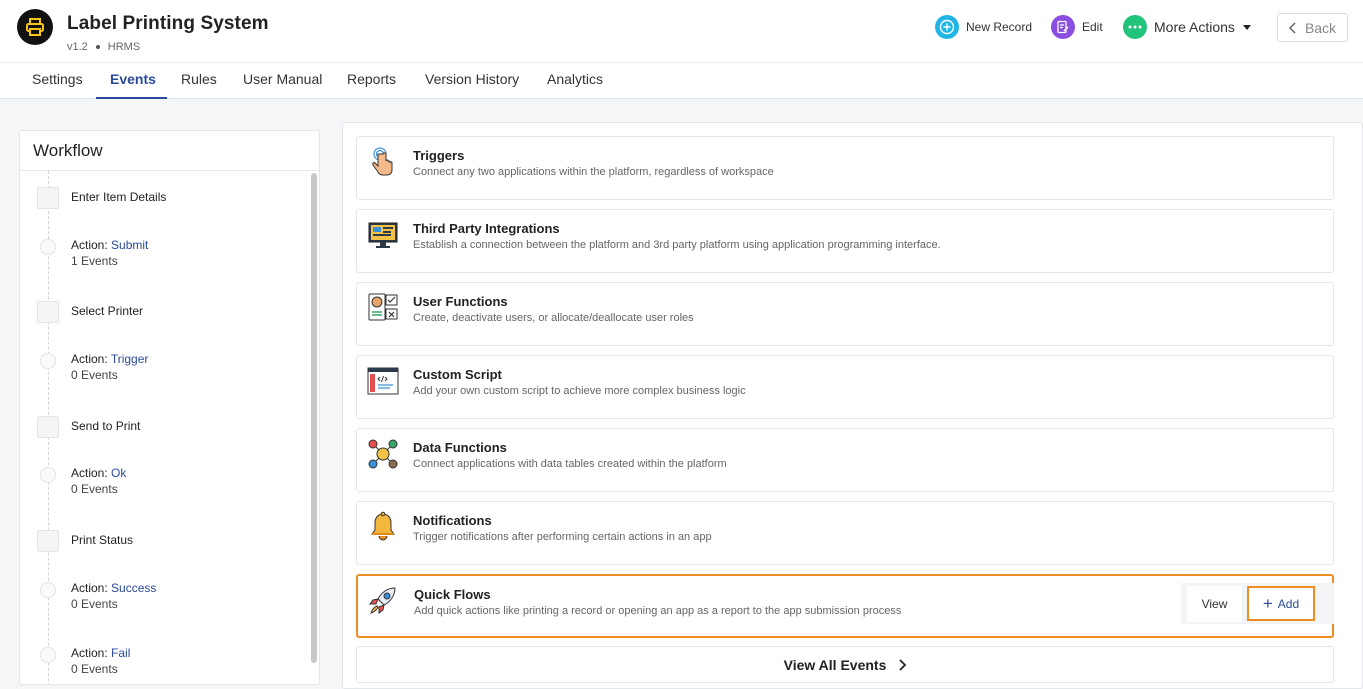 This screenshot has width=1363, height=689. I want to click on module-label: HRMS, so click(124, 47).